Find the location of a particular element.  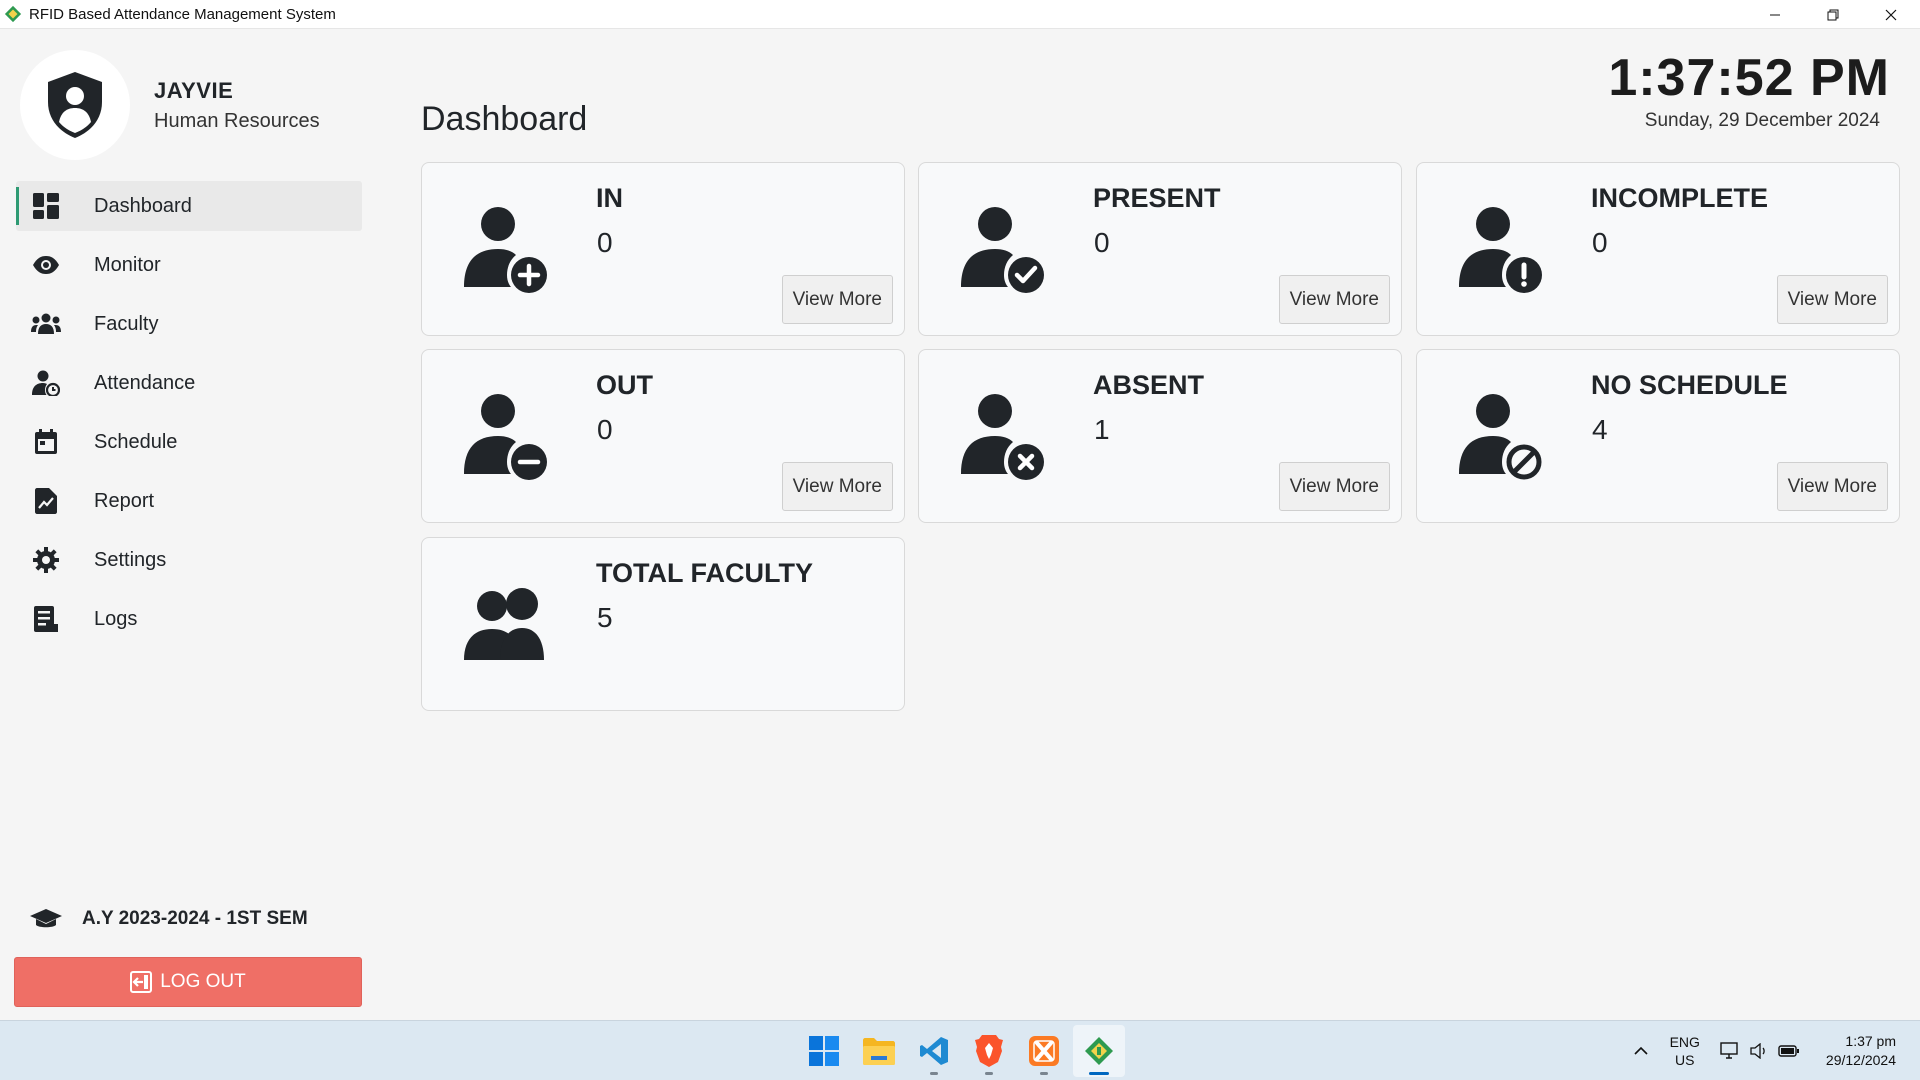

logs-icon is located at coordinates (46, 619).